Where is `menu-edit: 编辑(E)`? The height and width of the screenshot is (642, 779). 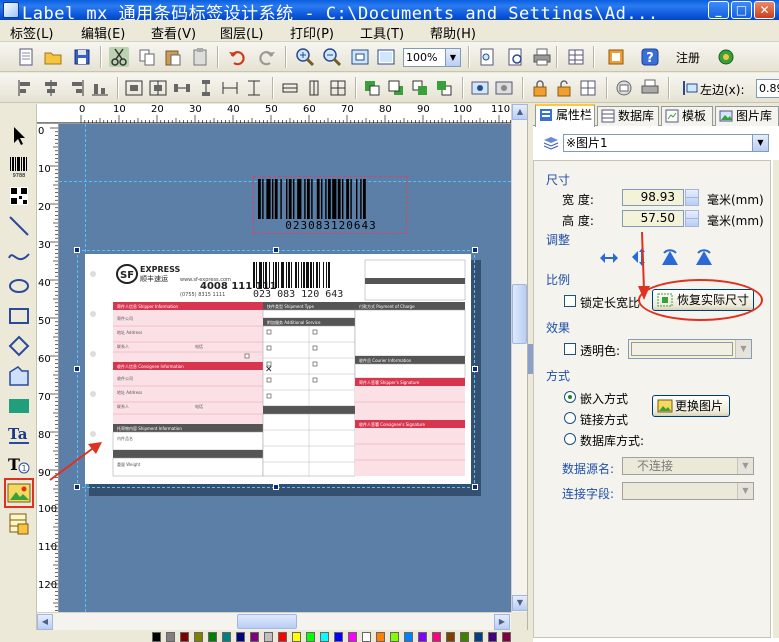
menu-edit: 编辑(E) is located at coordinates (103, 32).